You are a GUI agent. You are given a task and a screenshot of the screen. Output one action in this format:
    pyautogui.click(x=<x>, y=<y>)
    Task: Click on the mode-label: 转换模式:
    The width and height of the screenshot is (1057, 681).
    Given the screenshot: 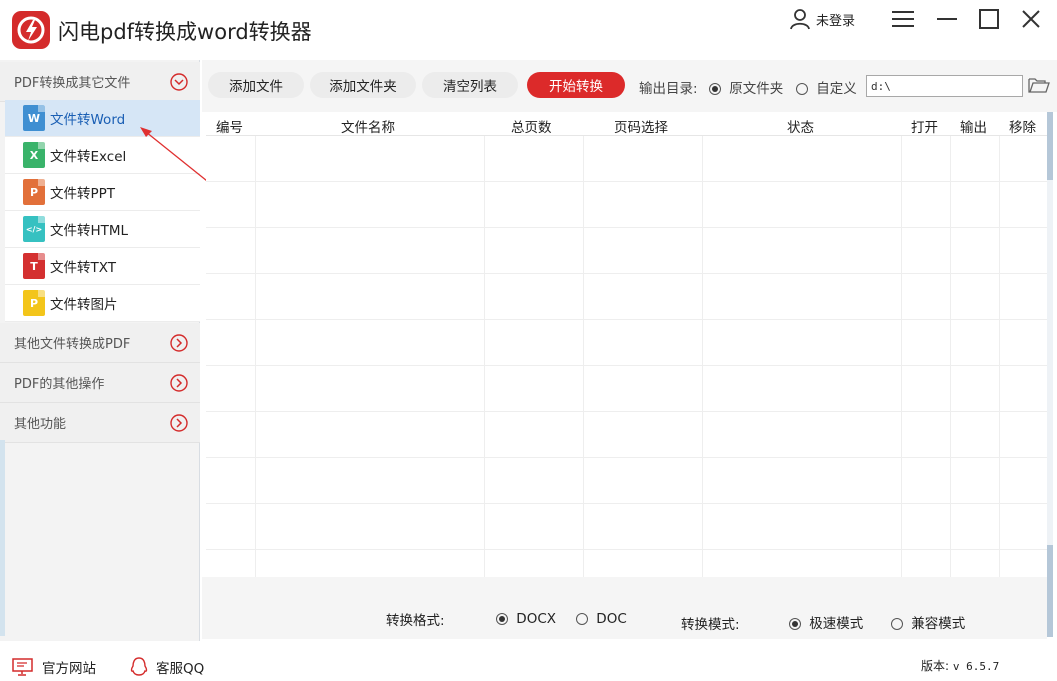 What is the action you would take?
    pyautogui.click(x=710, y=625)
    